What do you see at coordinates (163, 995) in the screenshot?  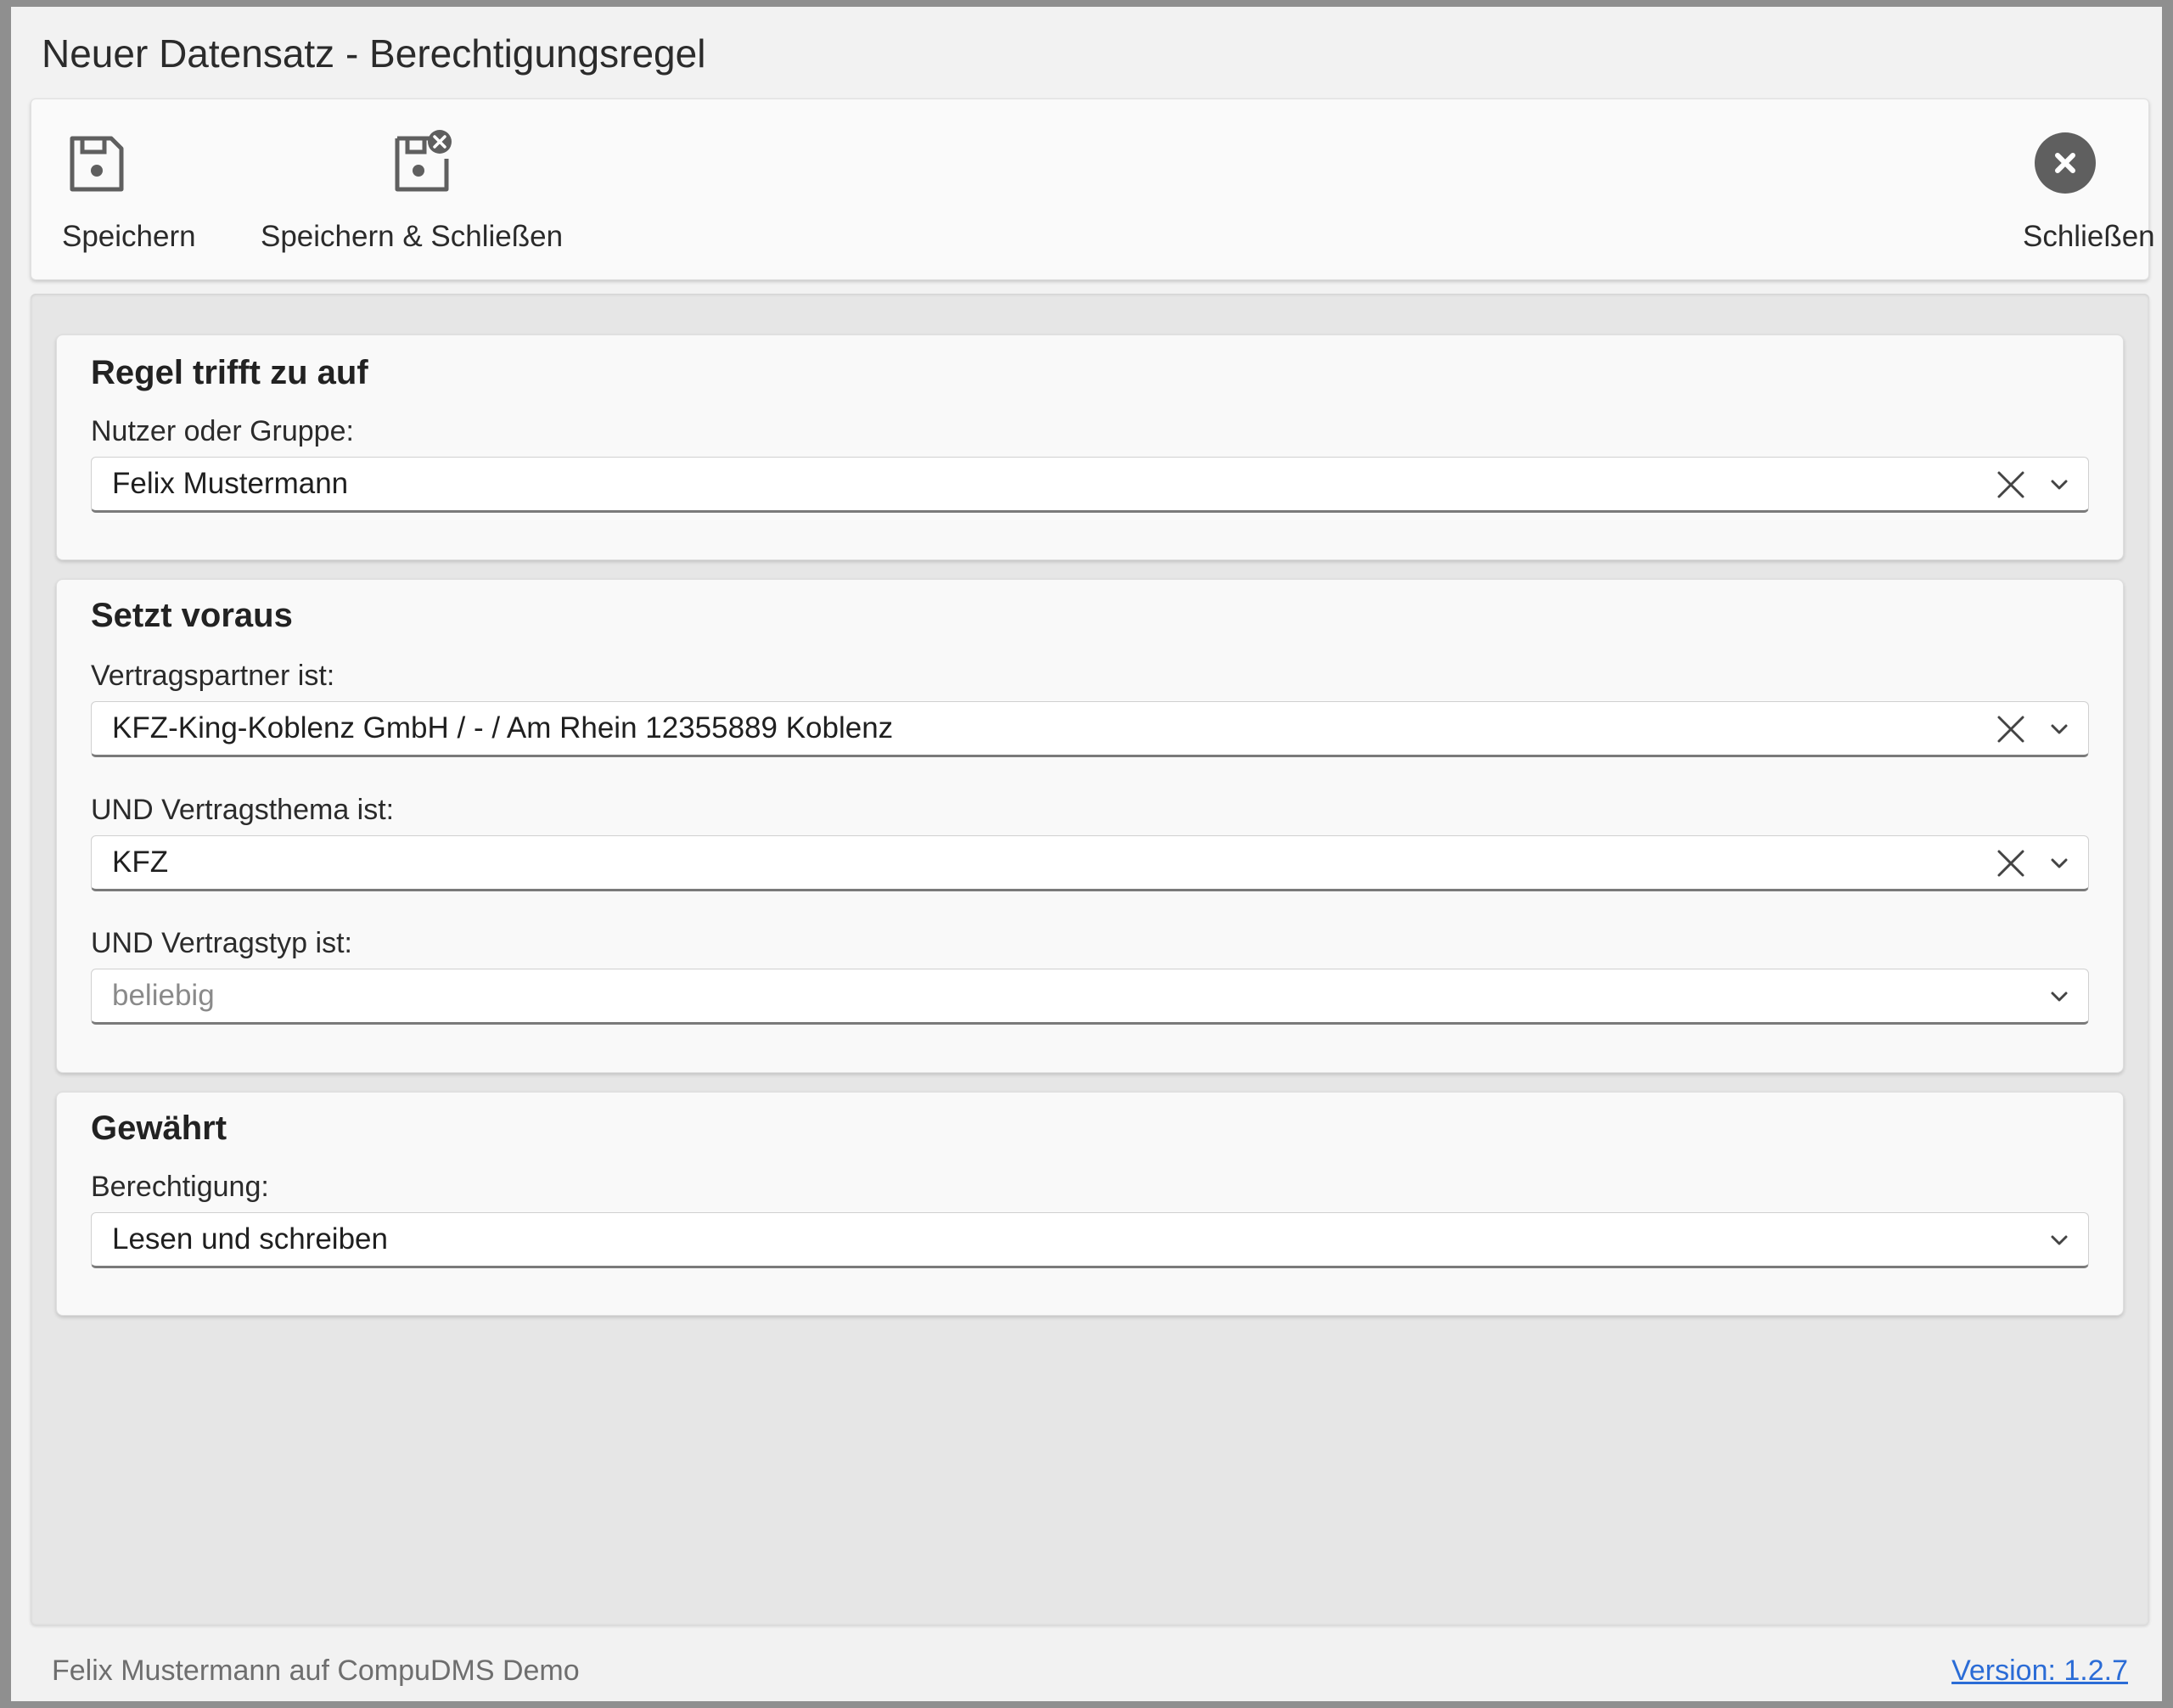 I see `type-placeholder: beliebig` at bounding box center [163, 995].